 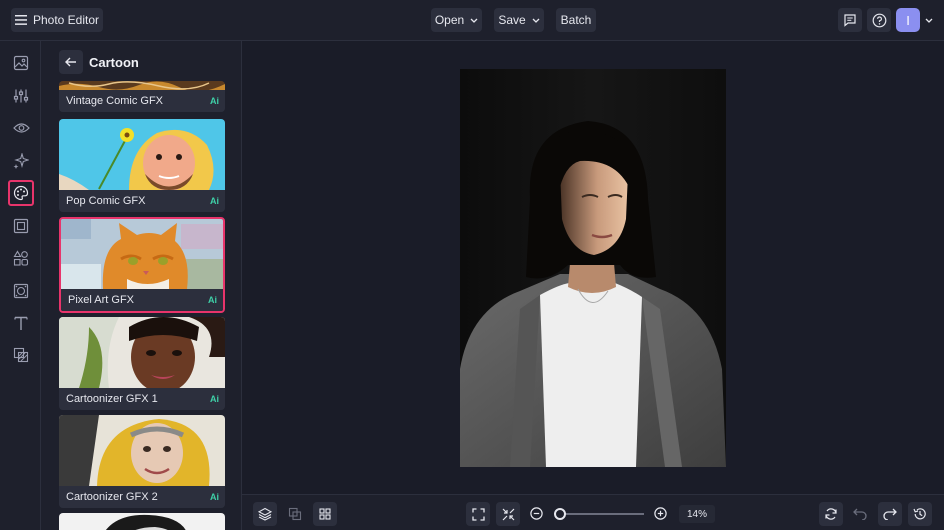 I want to click on rail-text, so click(x=21, y=323).